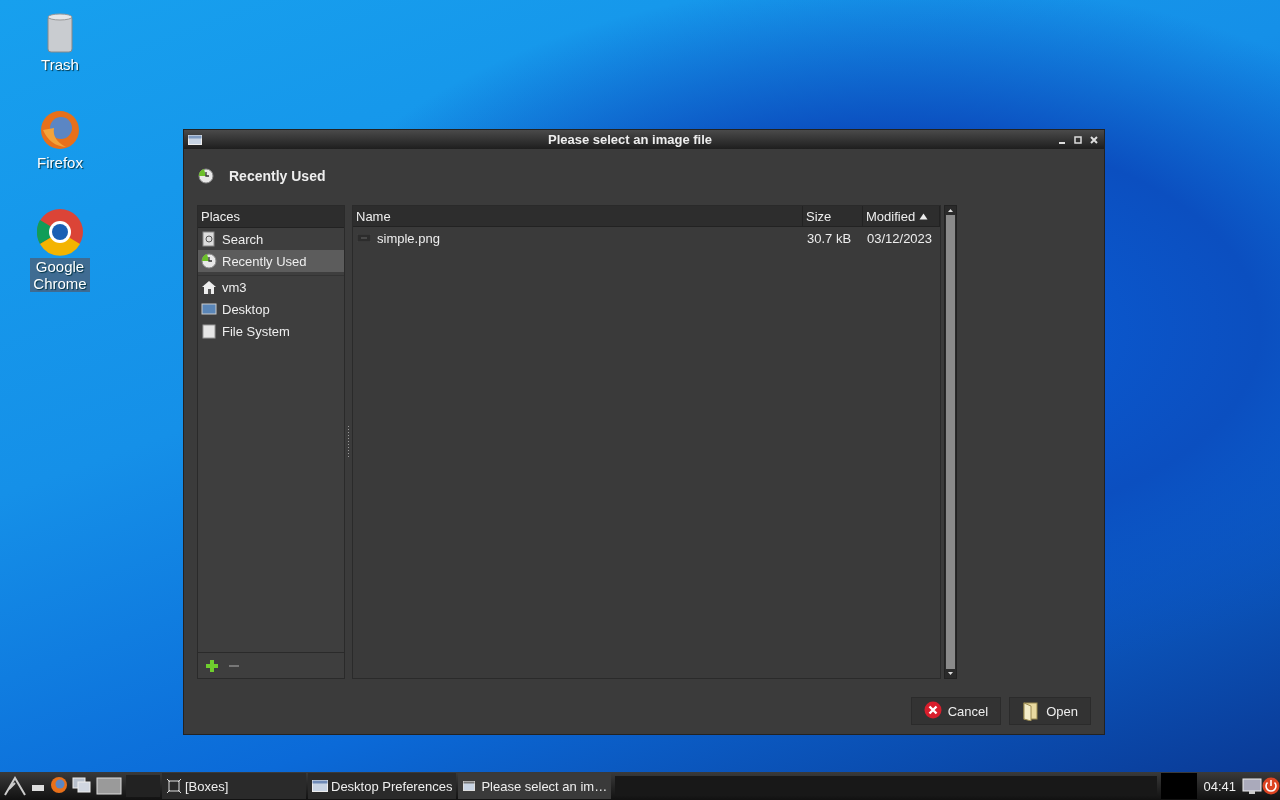  What do you see at coordinates (277, 176) in the screenshot?
I see `location-label: Recently Used` at bounding box center [277, 176].